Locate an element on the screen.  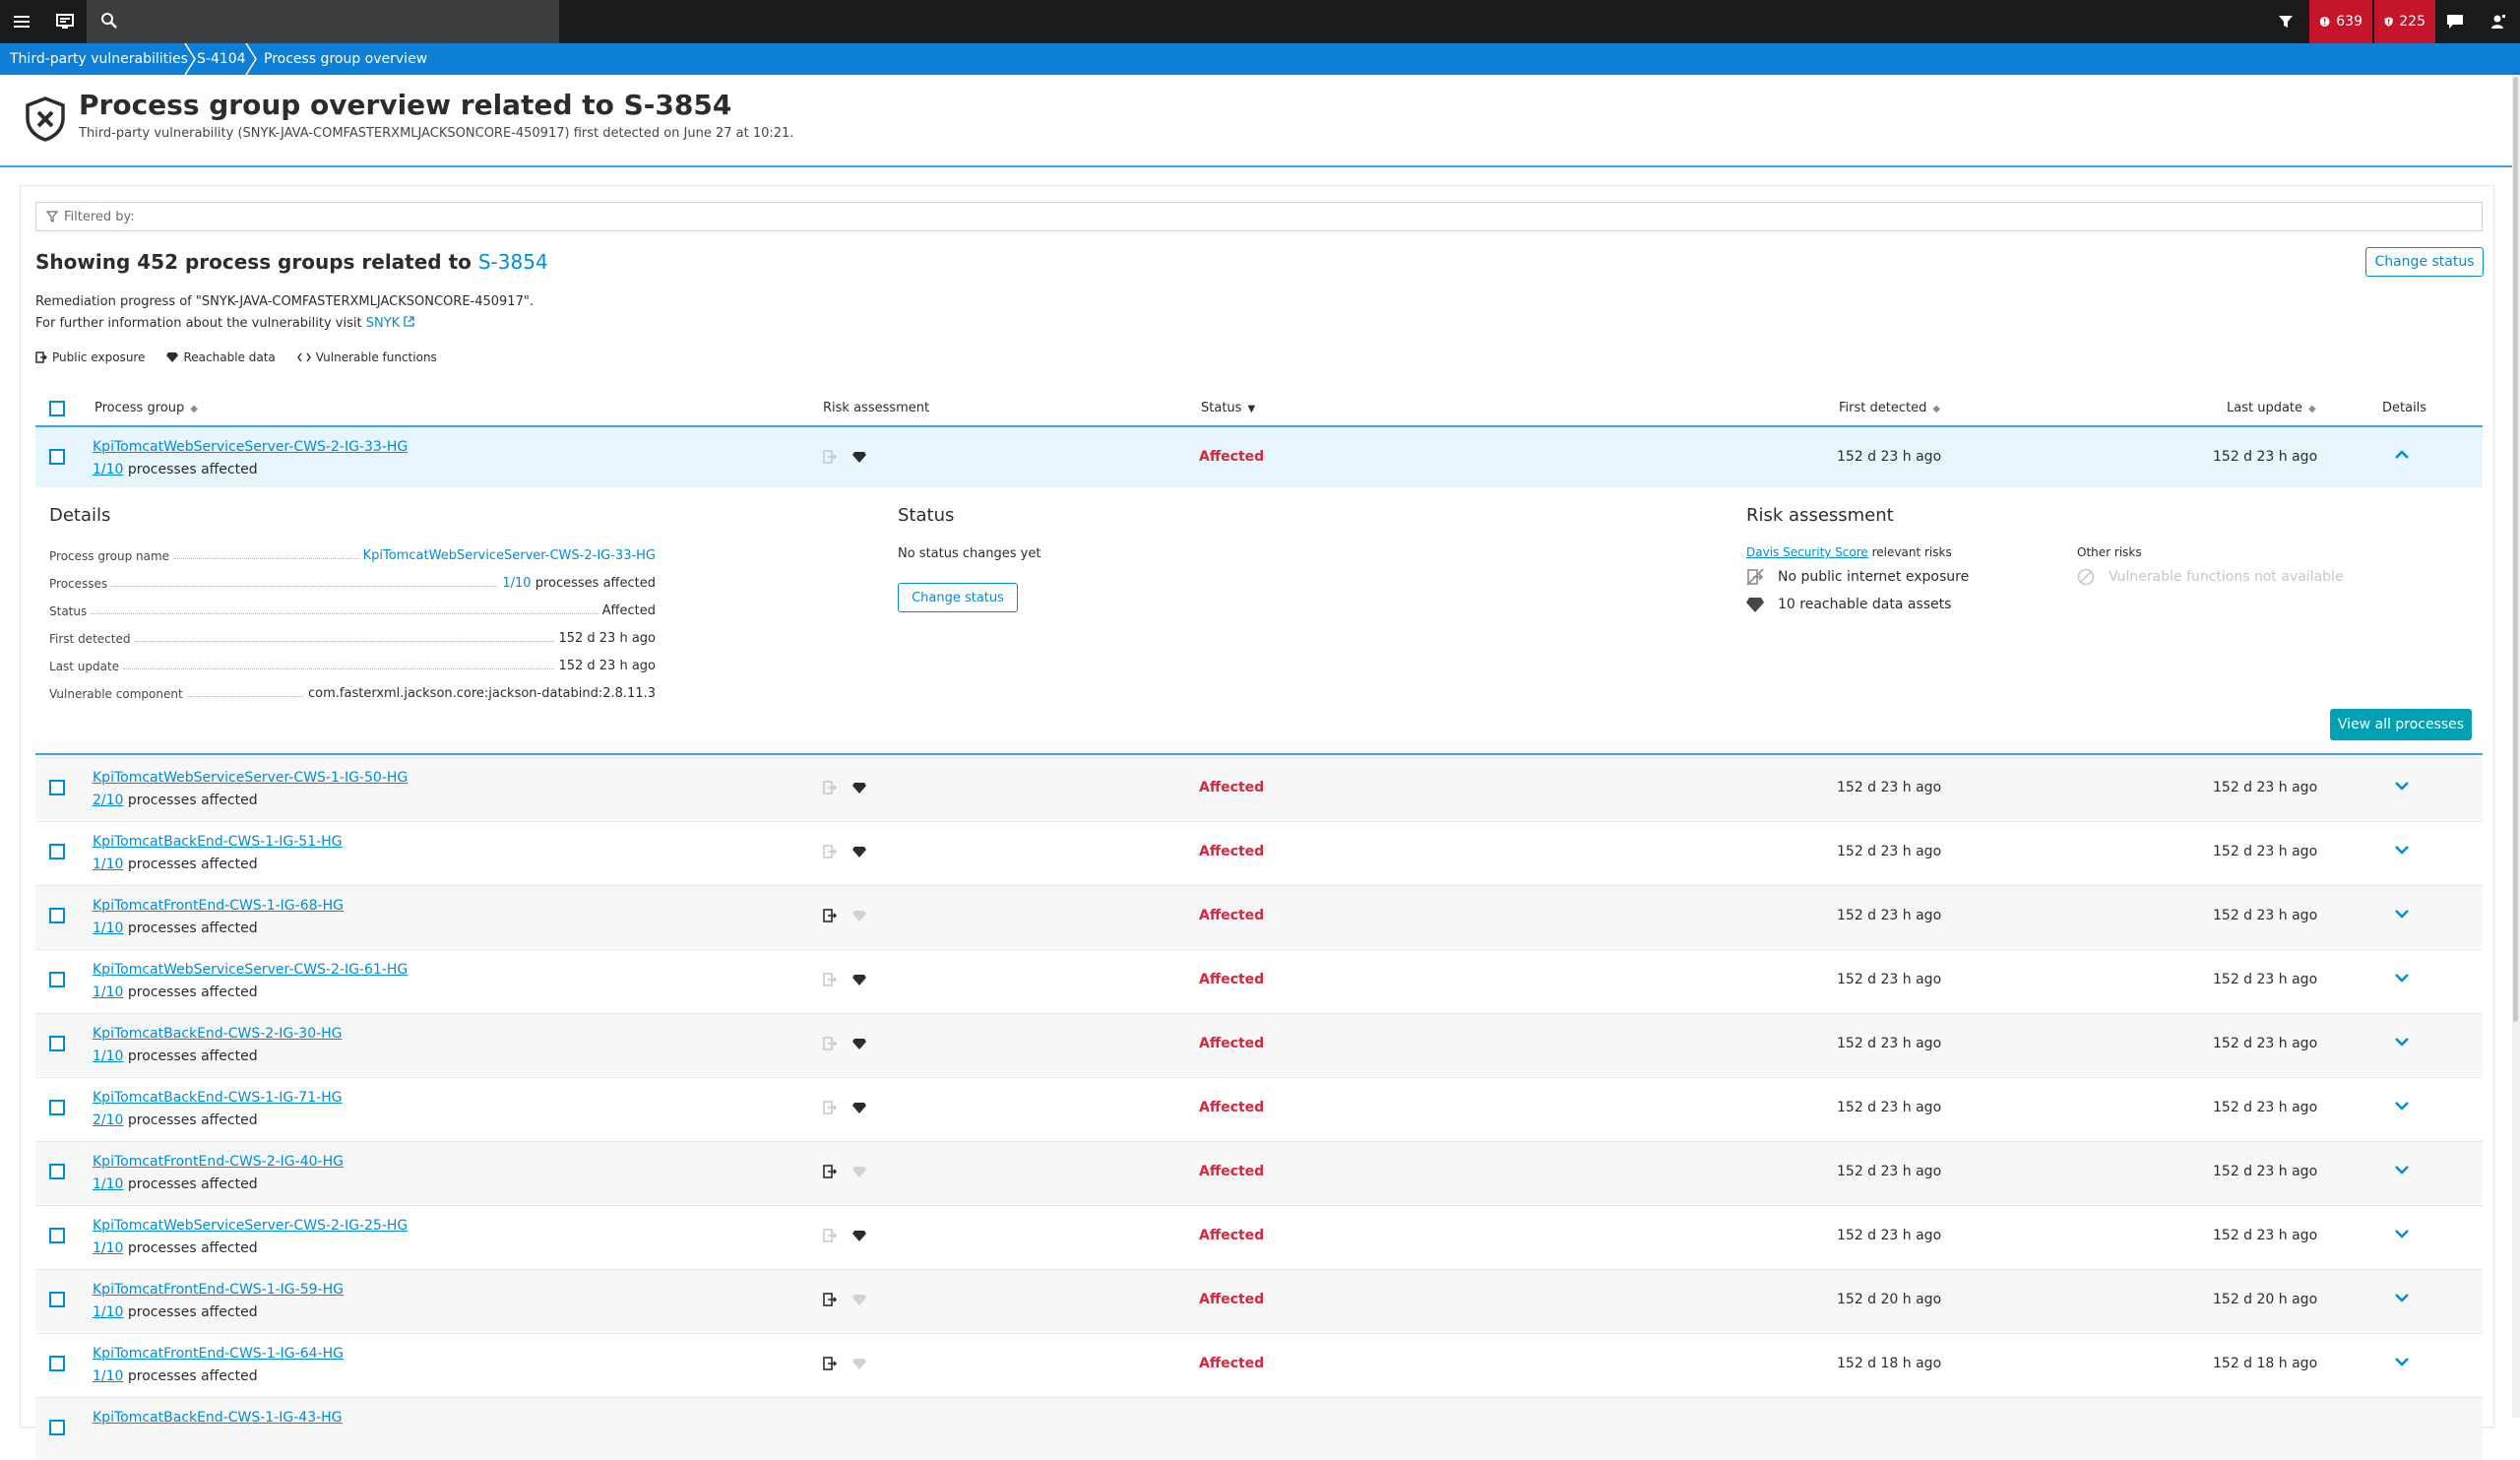
process-group-link: KpiTomcatBackEnd-CWS-1-IG-71-HG is located at coordinates (218, 1098).